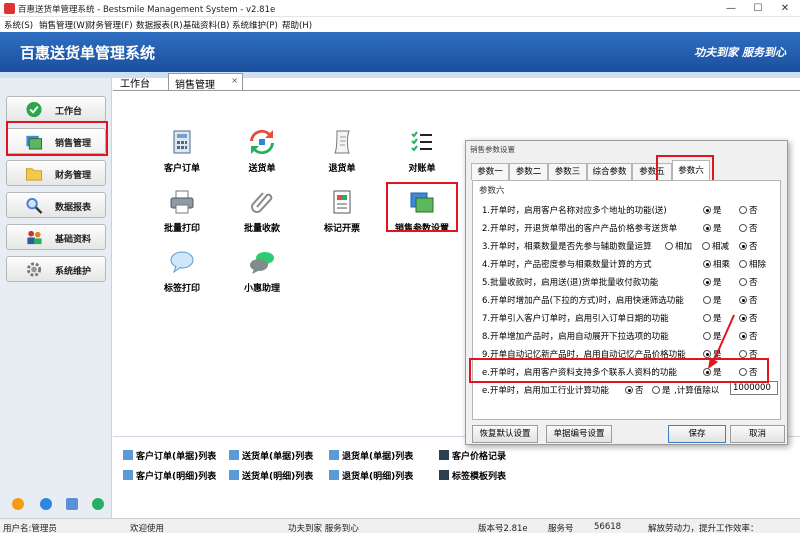  Describe the element at coordinates (73, 240) in the screenshot. I see `sidebar-item-label: 基础资料` at that location.